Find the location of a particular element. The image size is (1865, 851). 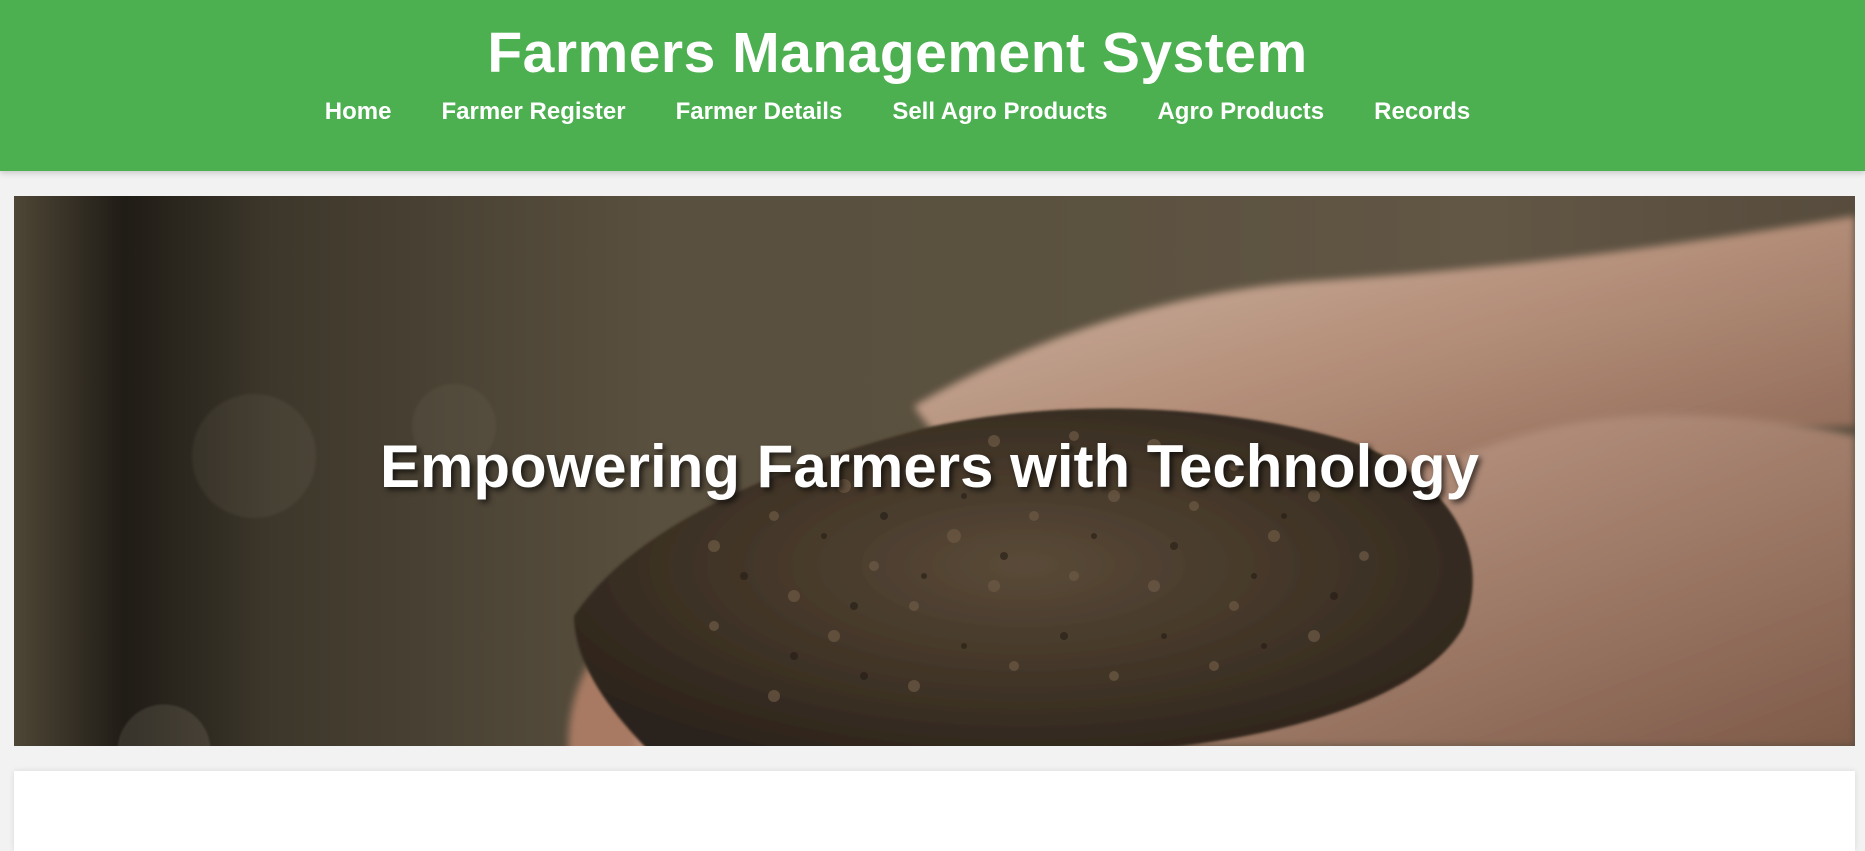

nav-agro-products-link: Agro Products is located at coordinates (1240, 112).